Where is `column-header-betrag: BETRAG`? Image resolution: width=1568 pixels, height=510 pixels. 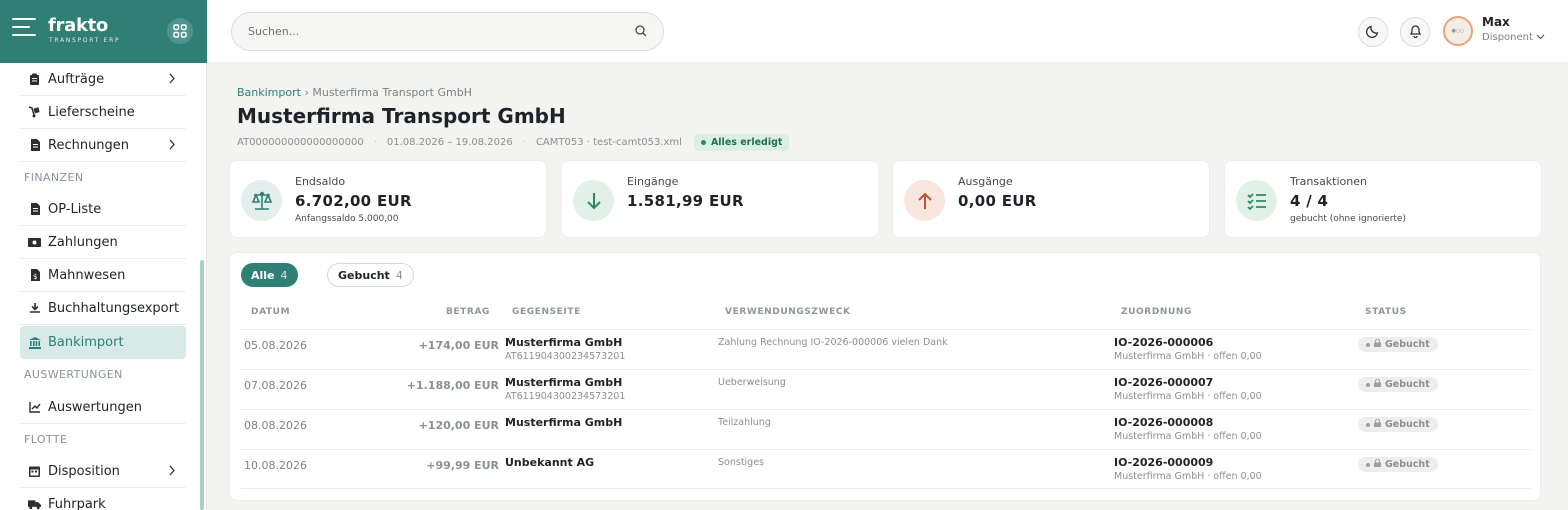 column-header-betrag: BETRAG is located at coordinates (468, 312).